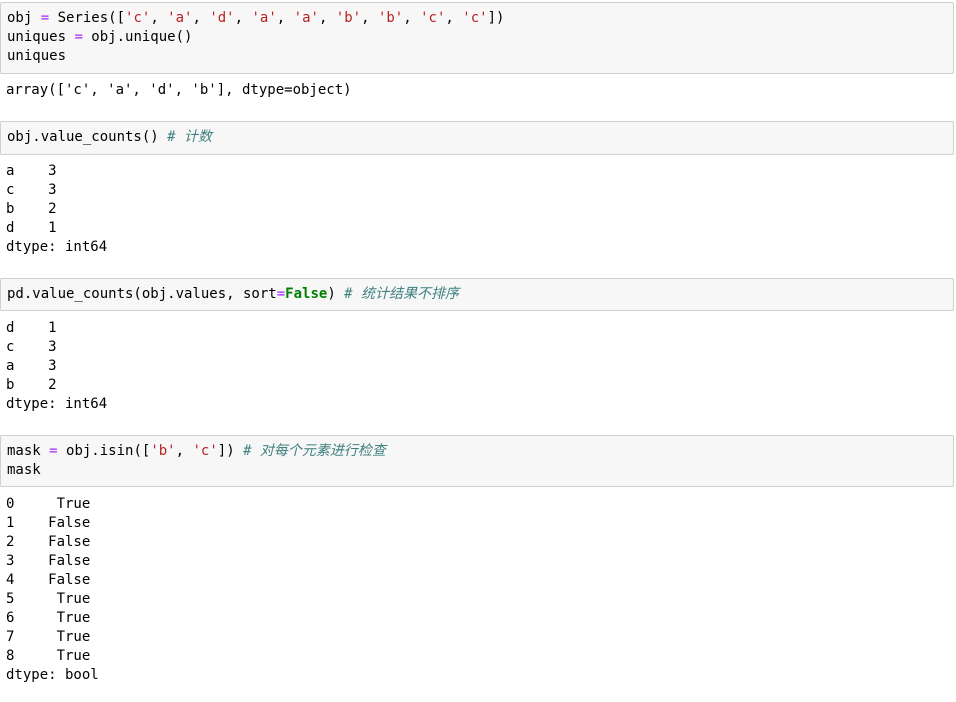 The height and width of the screenshot is (702, 956). I want to click on code-comment: # 统计结果不排序, so click(402, 294).